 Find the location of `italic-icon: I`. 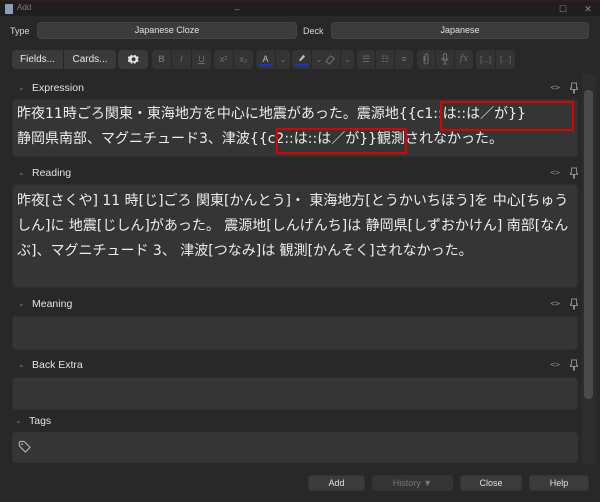

italic-icon: I is located at coordinates (181, 59).